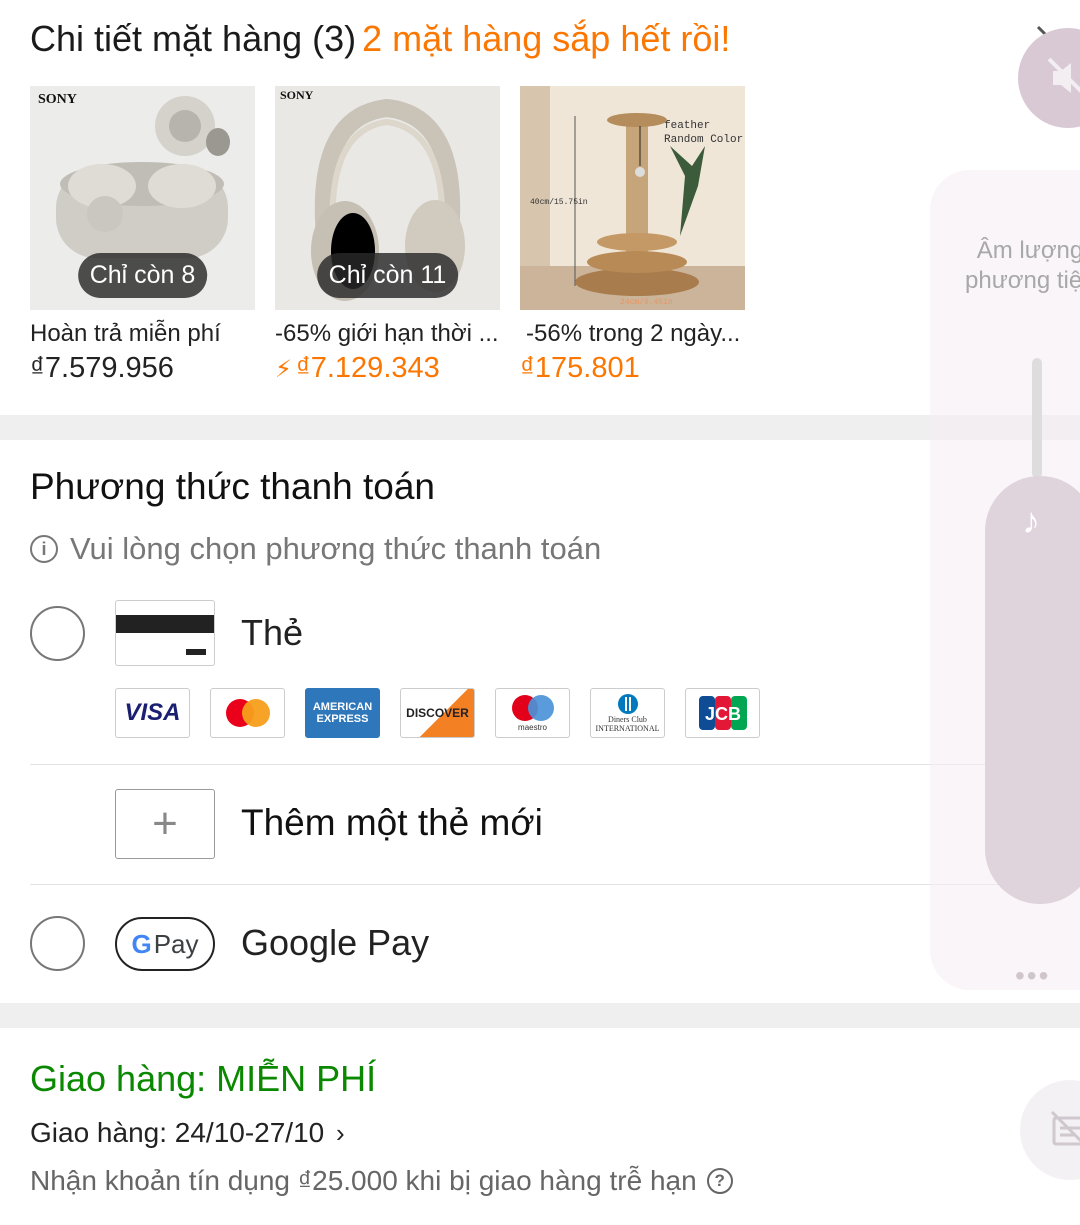  I want to click on flash-icon: ⚡, so click(283, 369).